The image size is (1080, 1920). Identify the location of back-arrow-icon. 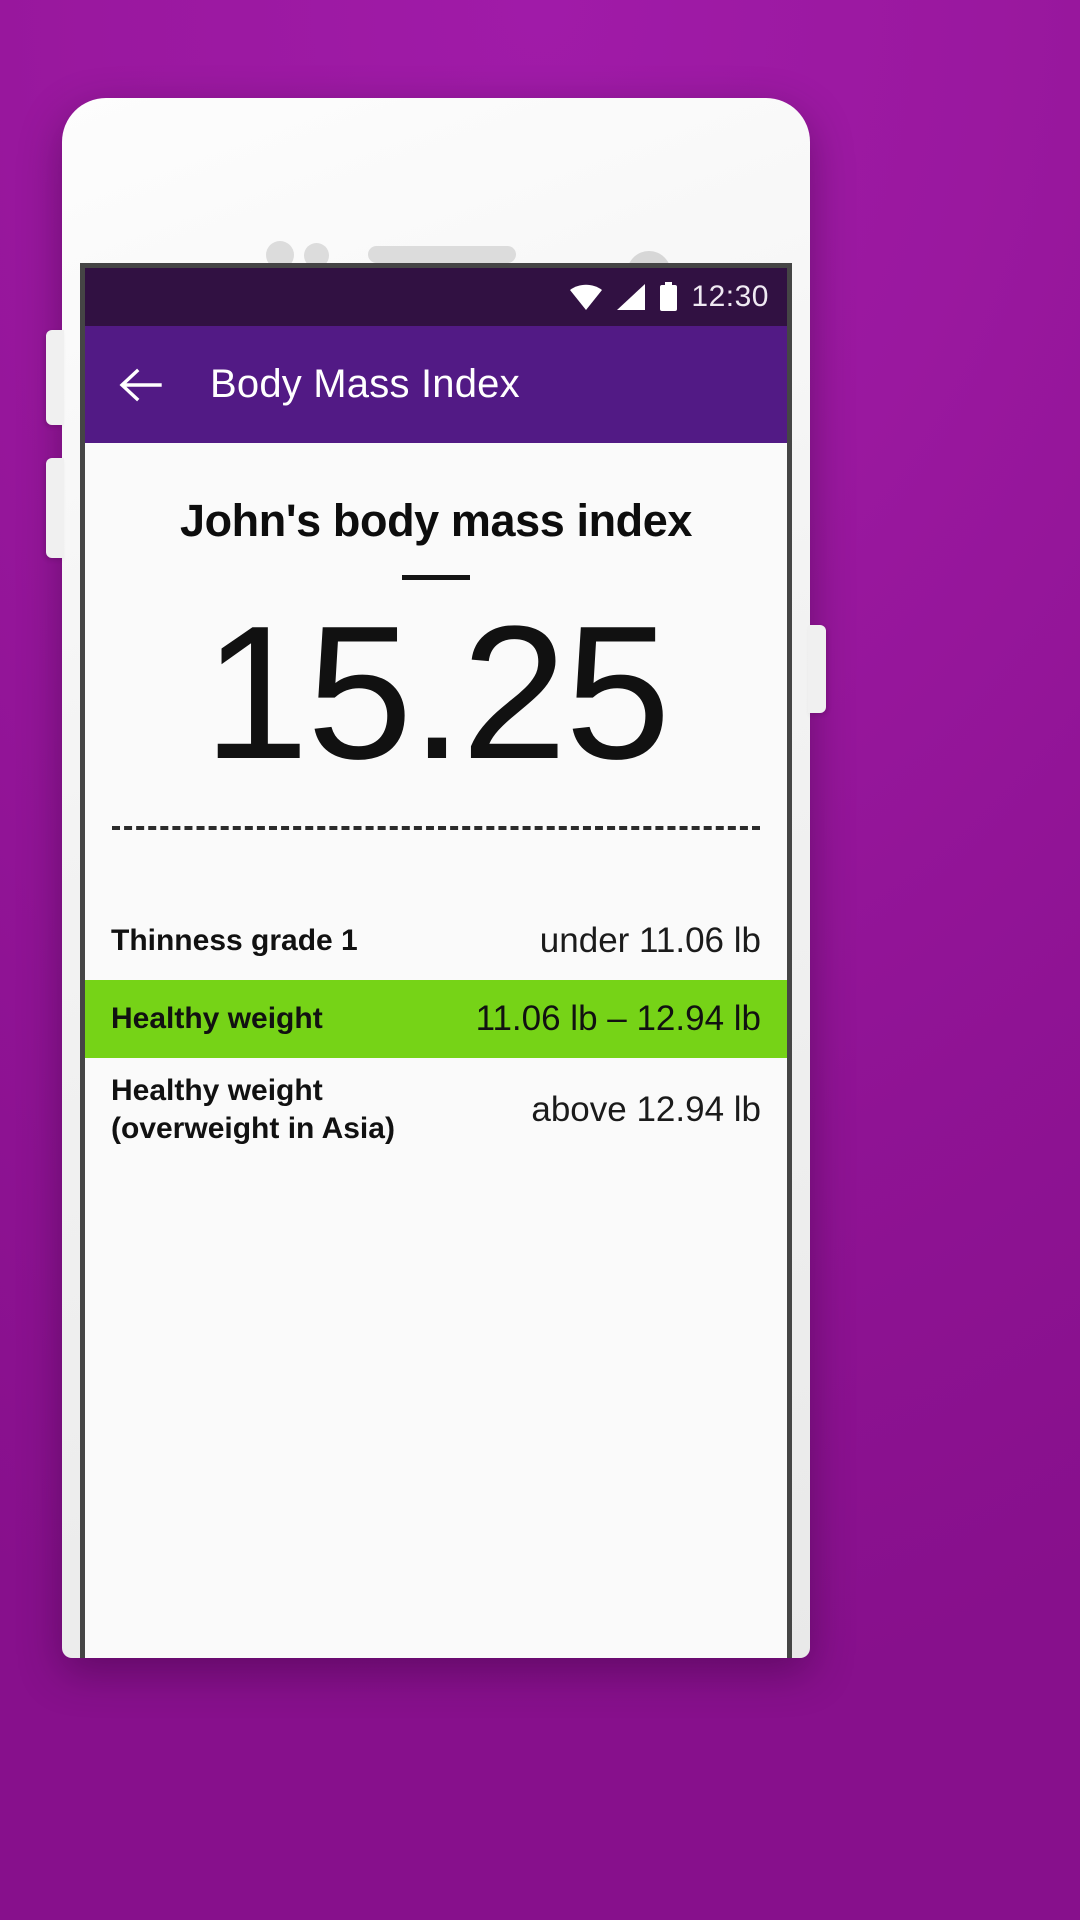
(140, 385).